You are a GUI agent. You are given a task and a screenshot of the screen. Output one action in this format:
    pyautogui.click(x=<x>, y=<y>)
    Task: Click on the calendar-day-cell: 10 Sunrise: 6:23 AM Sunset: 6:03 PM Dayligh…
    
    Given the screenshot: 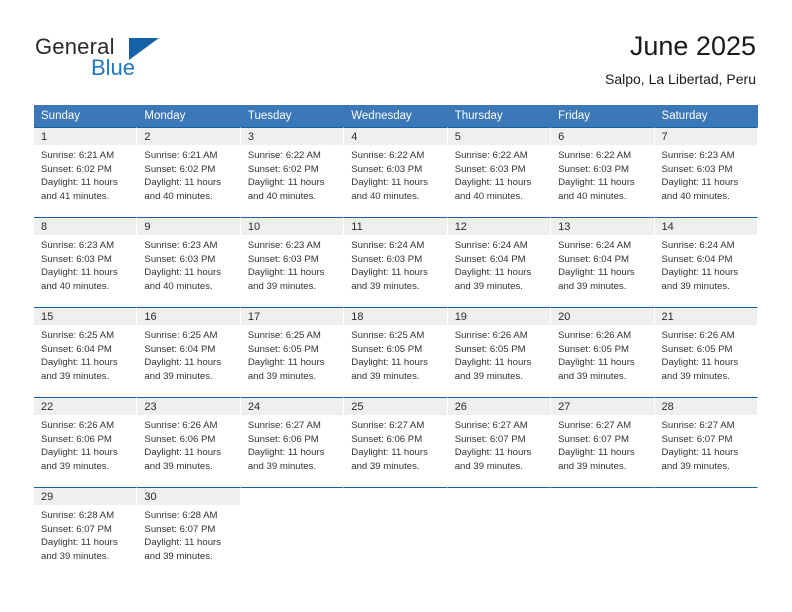 What is the action you would take?
    pyautogui.click(x=292, y=262)
    